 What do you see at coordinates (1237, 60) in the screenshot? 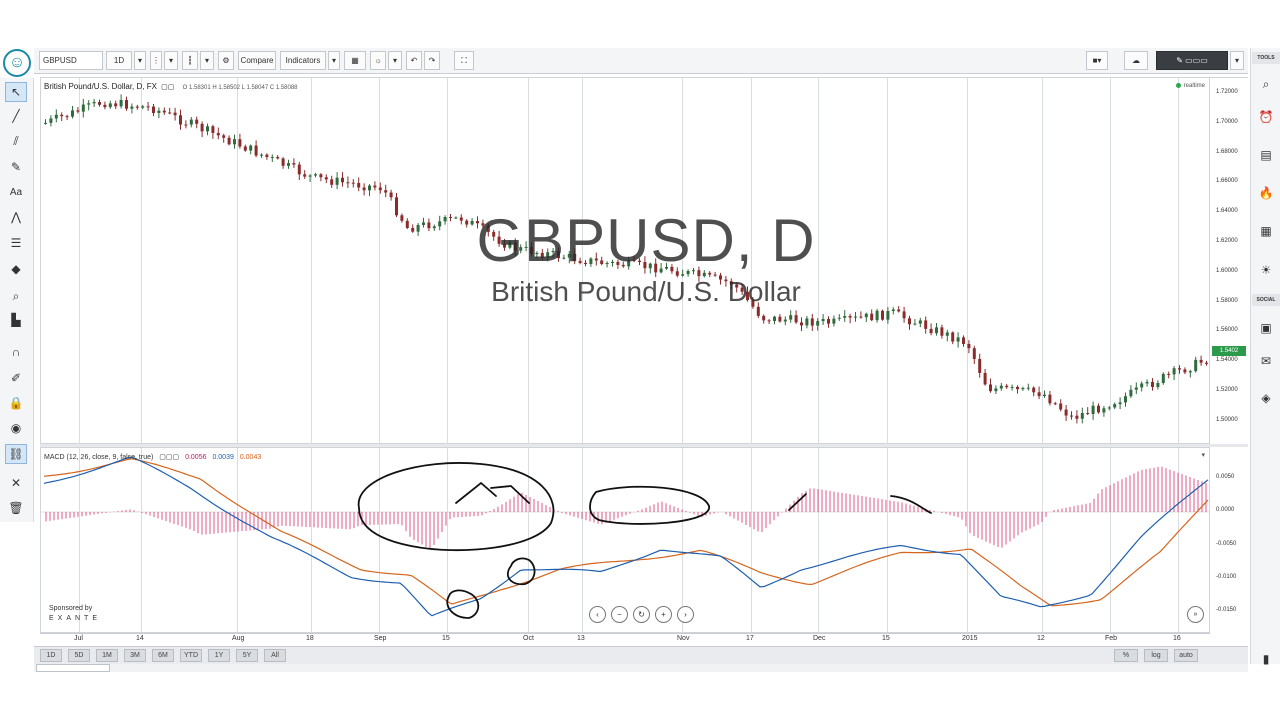
I see `publish-dropdown-icon: ▾` at bounding box center [1237, 60].